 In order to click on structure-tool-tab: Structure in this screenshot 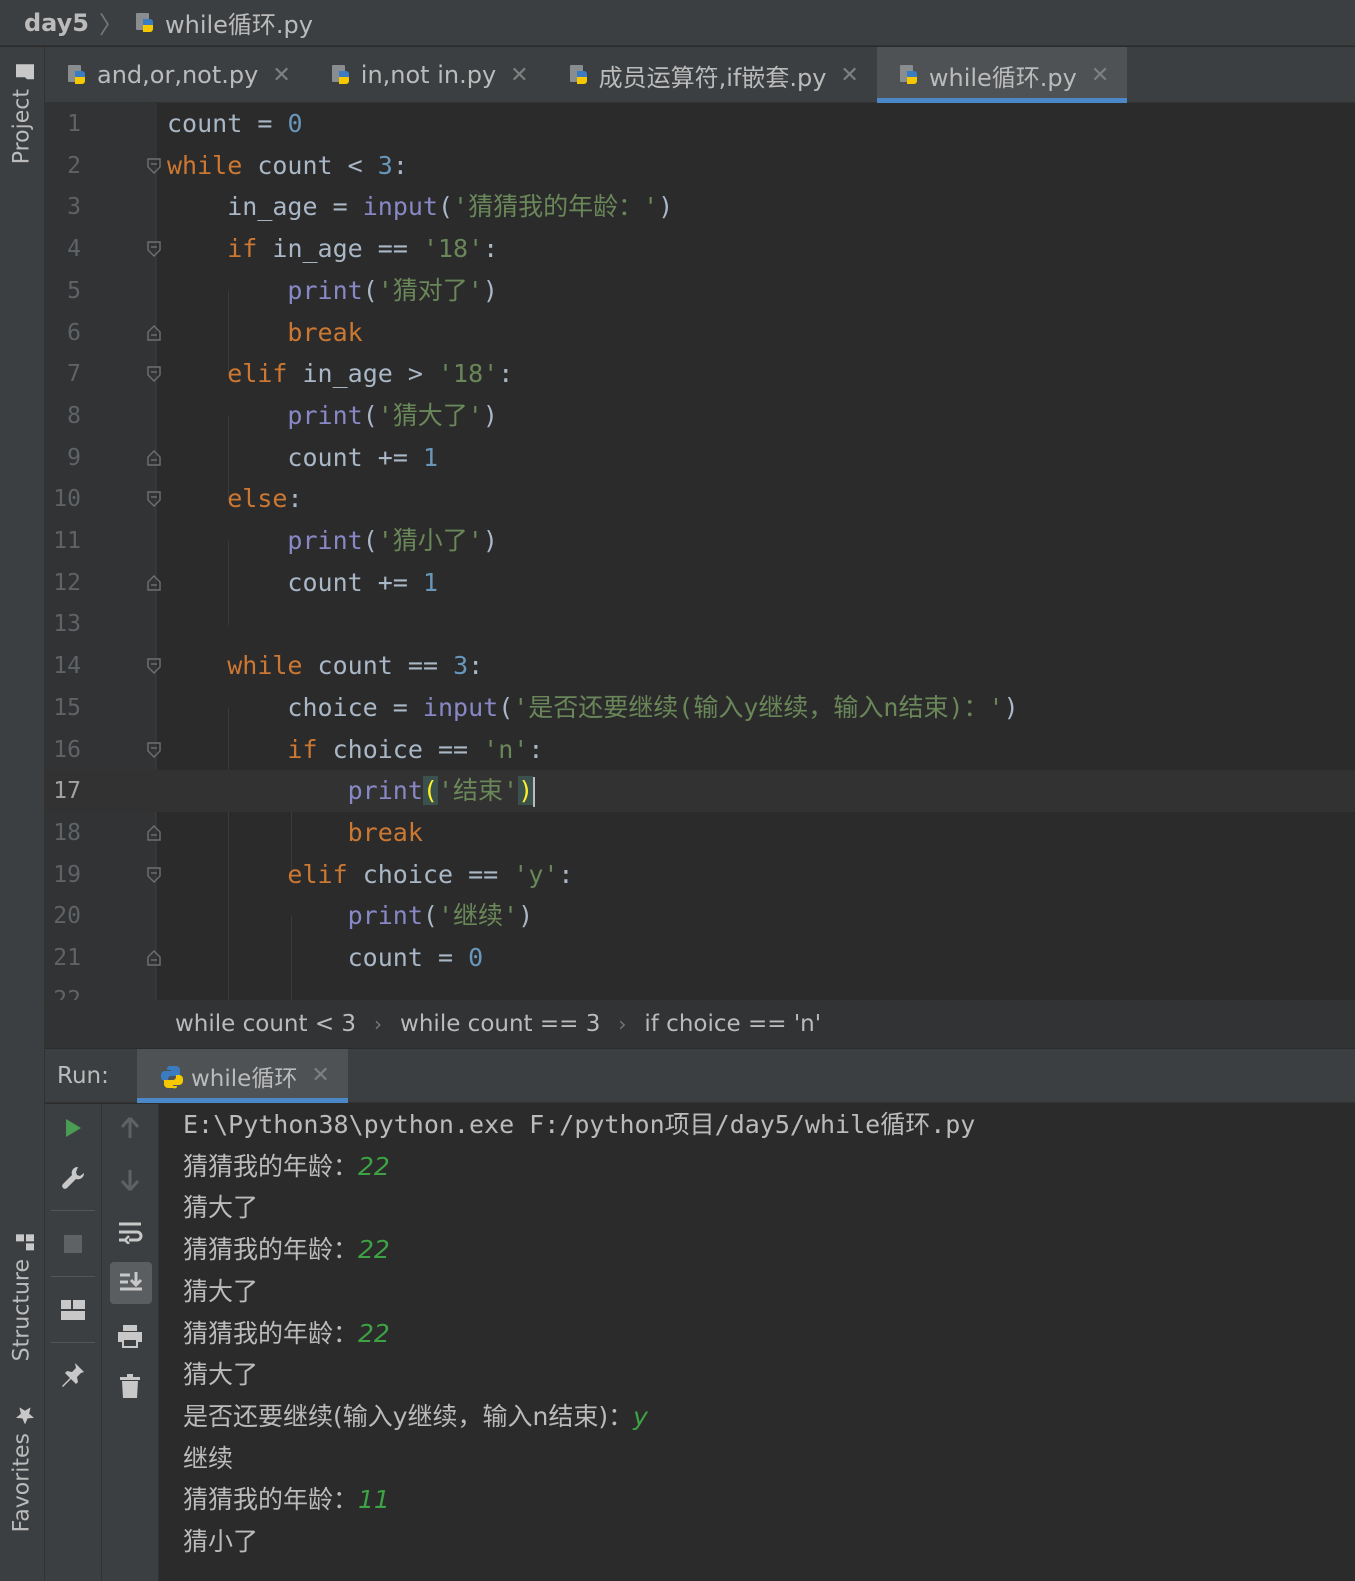, I will do `click(22, 1297)`.